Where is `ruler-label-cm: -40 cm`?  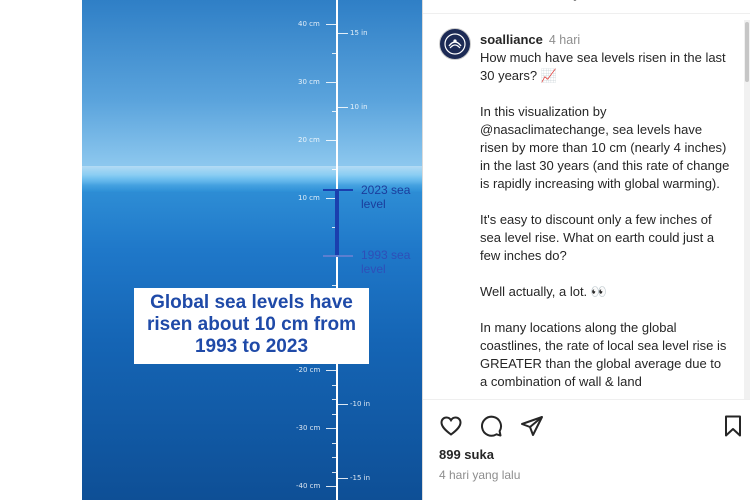 ruler-label-cm: -40 cm is located at coordinates (308, 486).